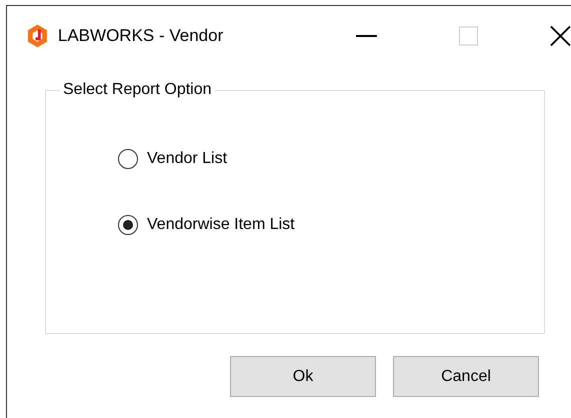 Image resolution: width=571 pixels, height=418 pixels. What do you see at coordinates (466, 376) in the screenshot?
I see `cancel-button: Cancel` at bounding box center [466, 376].